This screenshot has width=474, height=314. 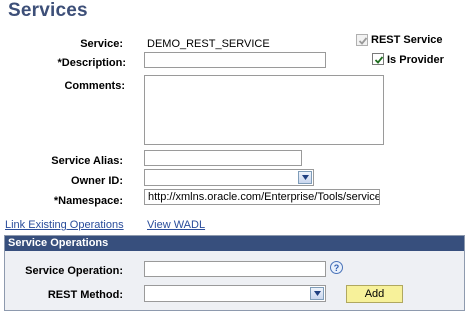 What do you see at coordinates (229, 177) in the screenshot?
I see `owner-select` at bounding box center [229, 177].